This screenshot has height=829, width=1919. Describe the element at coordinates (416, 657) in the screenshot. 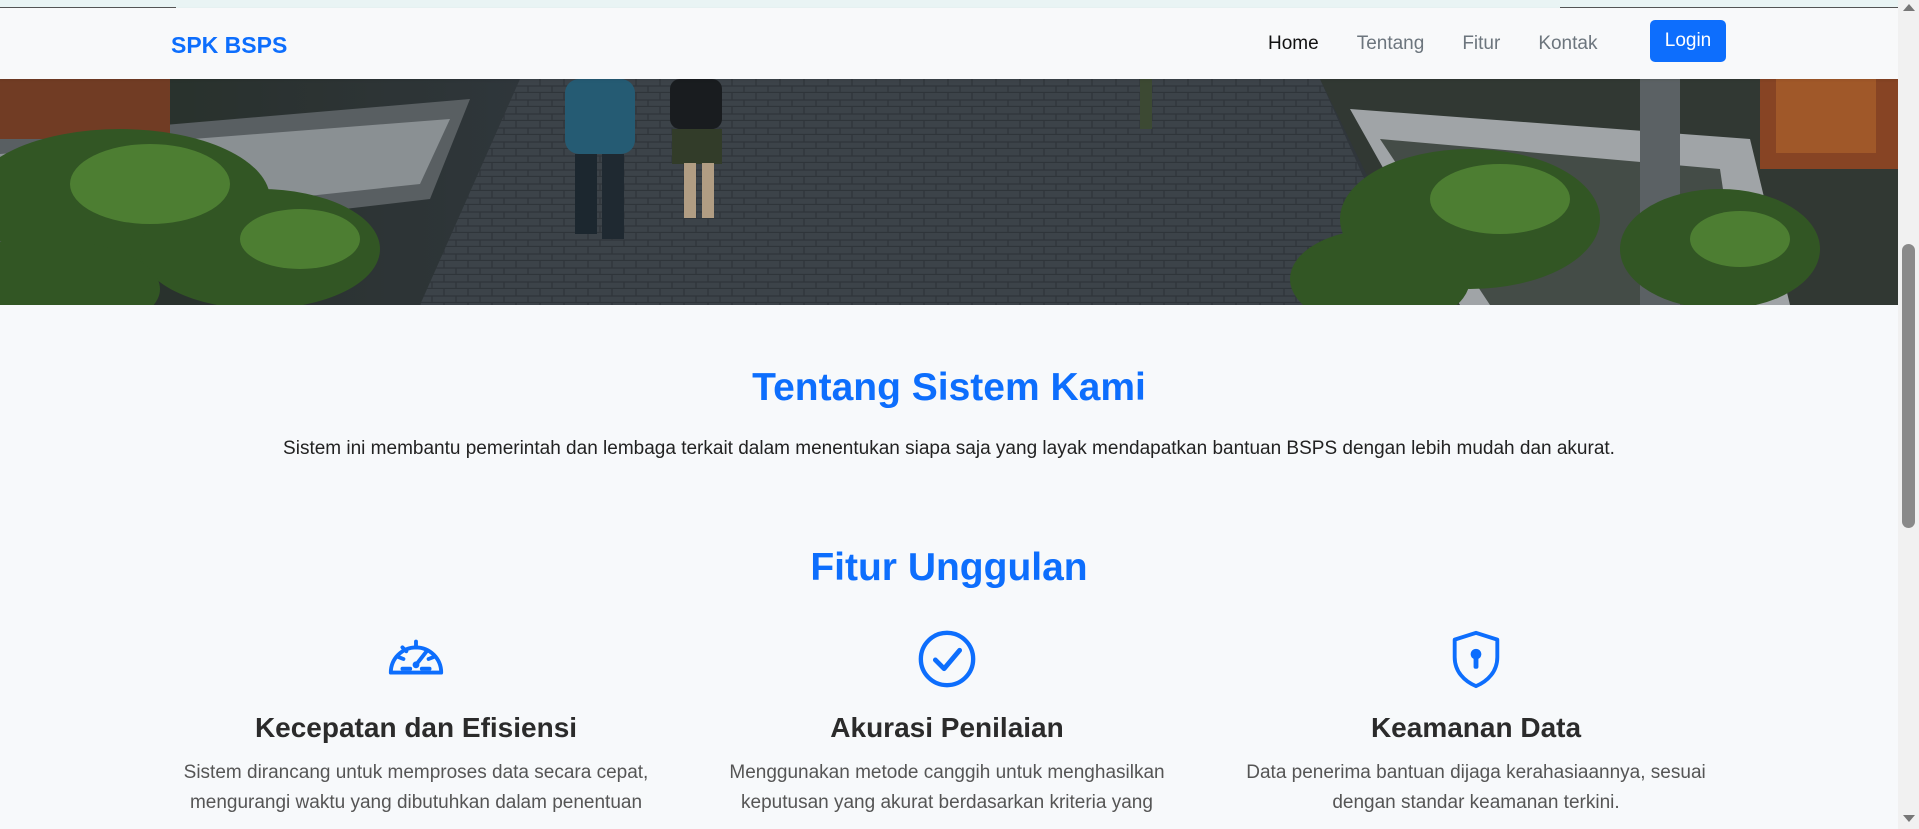

I see `speedometer-icon` at that location.